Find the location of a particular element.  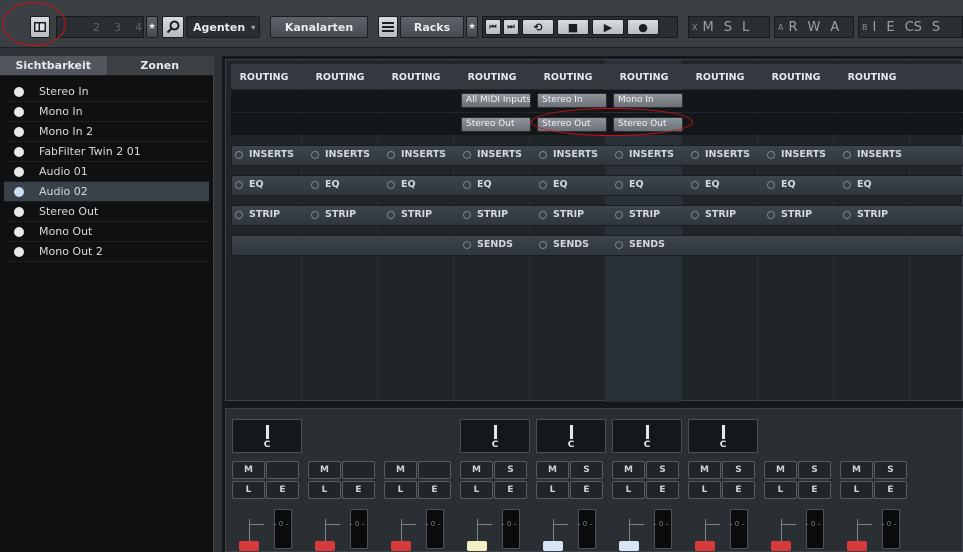

group-deactivate-button: X is located at coordinates (693, 27).